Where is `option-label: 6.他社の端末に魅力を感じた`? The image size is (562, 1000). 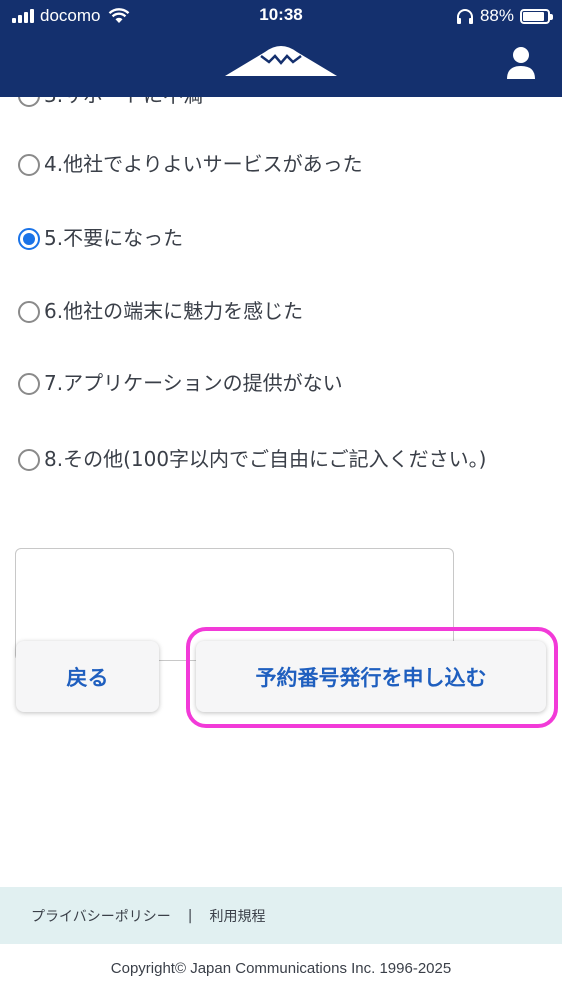 option-label: 6.他社の端末に魅力を感じた is located at coordinates (174, 311).